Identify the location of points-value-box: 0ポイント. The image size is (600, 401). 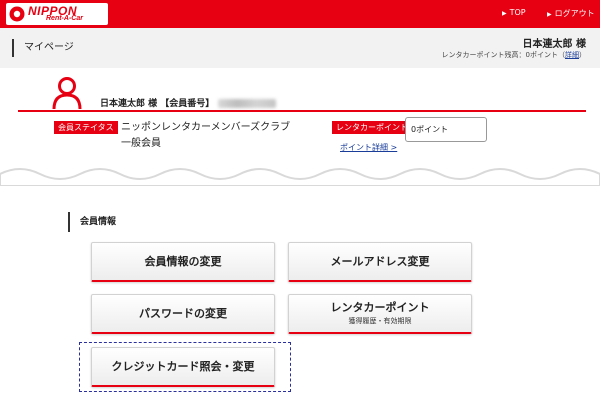
(446, 129).